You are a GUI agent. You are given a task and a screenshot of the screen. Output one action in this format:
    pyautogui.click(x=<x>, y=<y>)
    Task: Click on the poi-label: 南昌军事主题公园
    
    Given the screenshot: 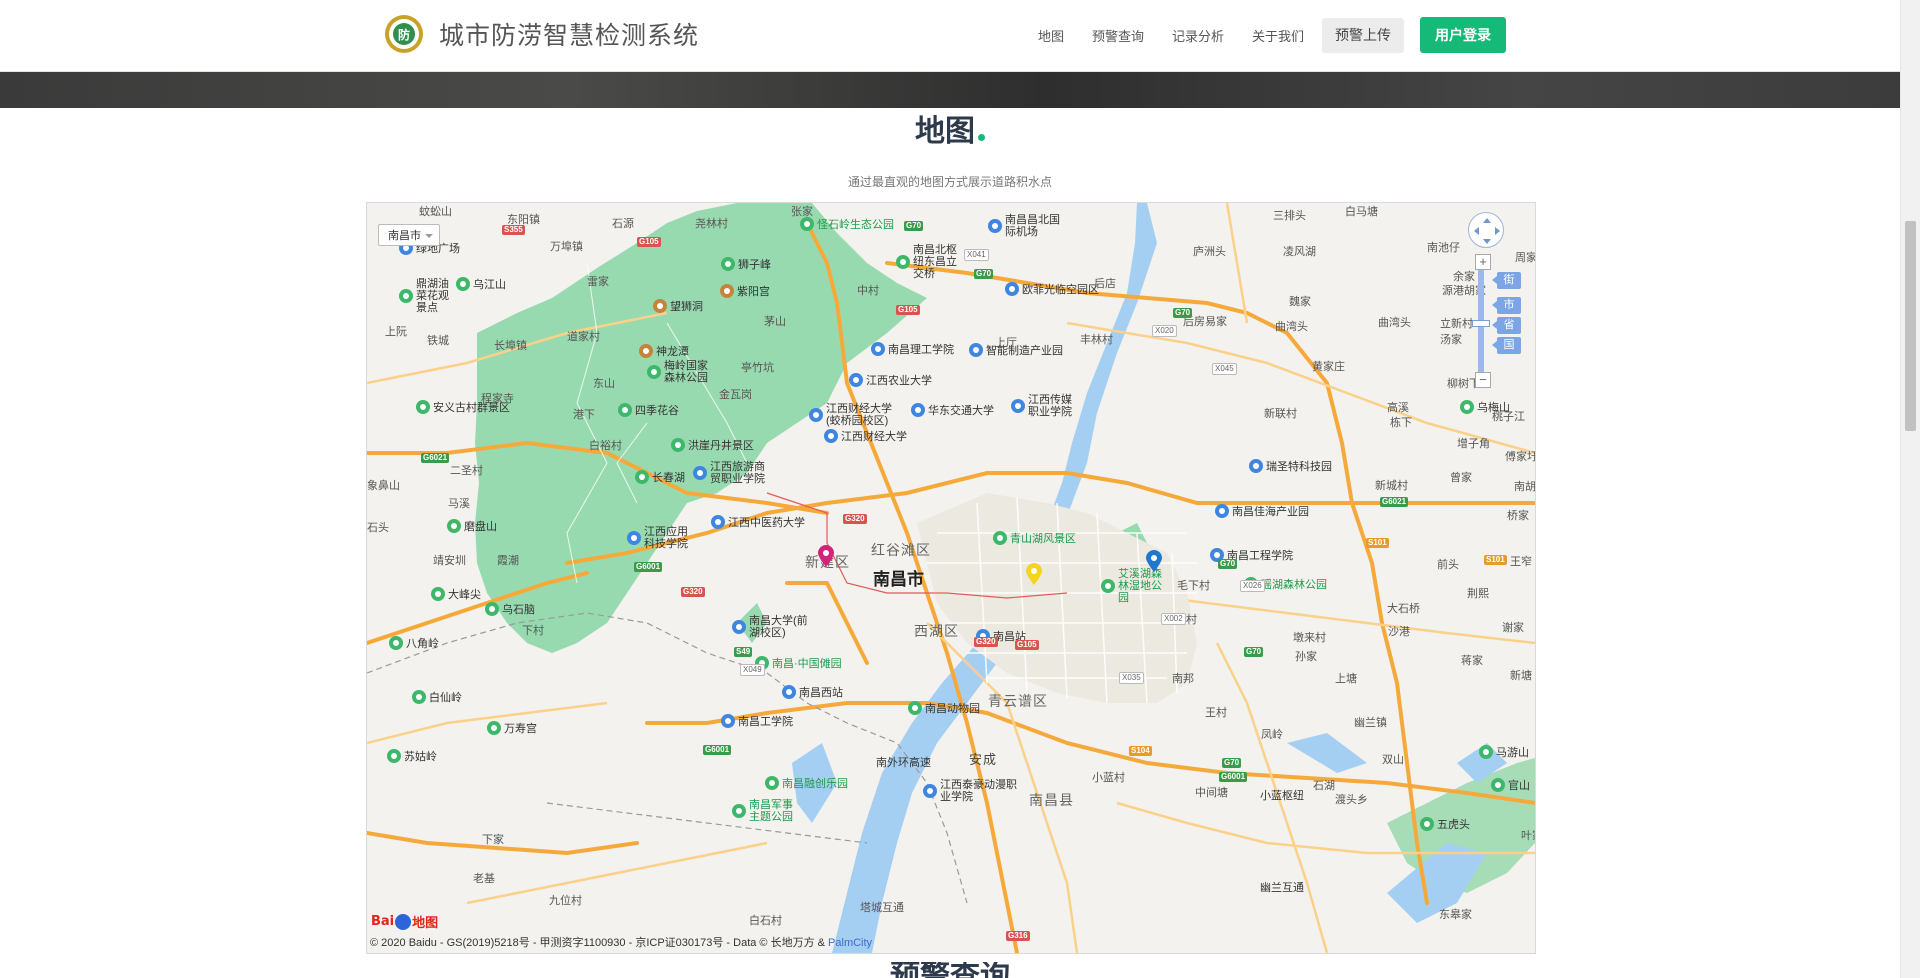 What is the action you would take?
    pyautogui.click(x=763, y=811)
    